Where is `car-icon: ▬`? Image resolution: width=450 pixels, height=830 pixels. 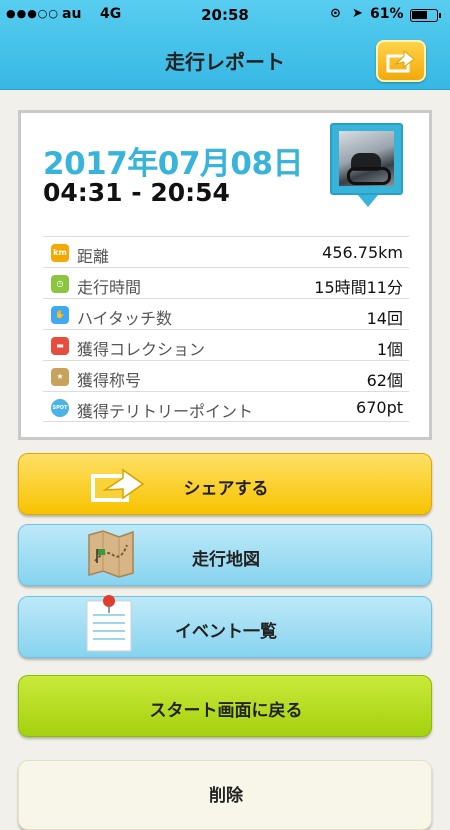
car-icon: ▬ is located at coordinates (60, 346).